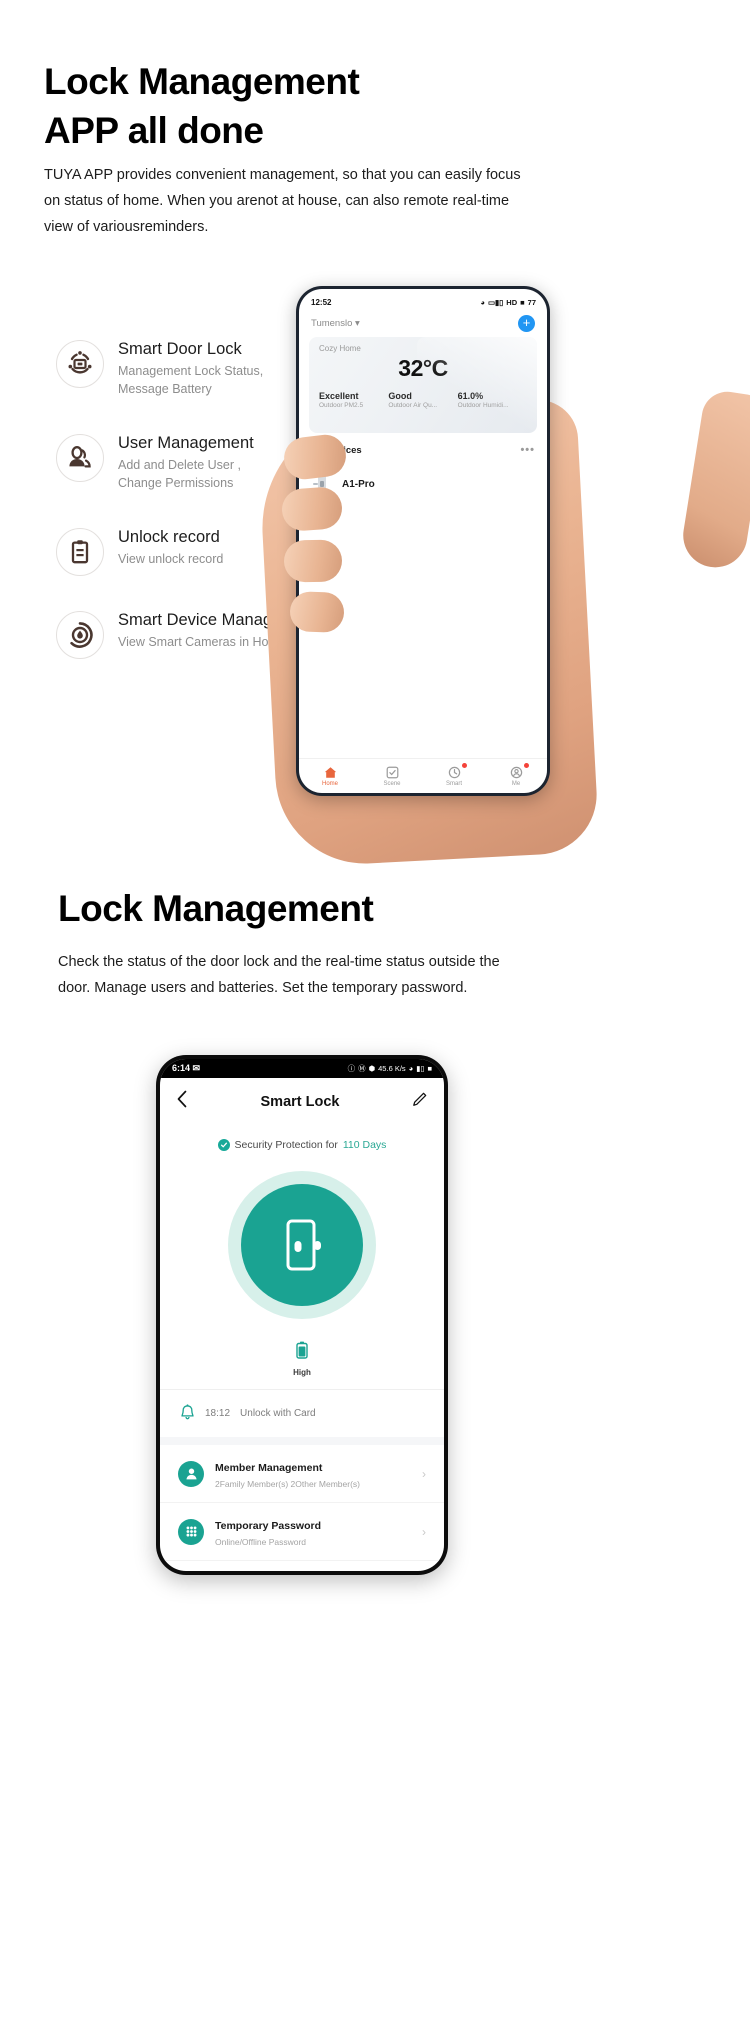 The height and width of the screenshot is (2020, 750). I want to click on row-subtitle: Online/Offline Password, so click(261, 1542).